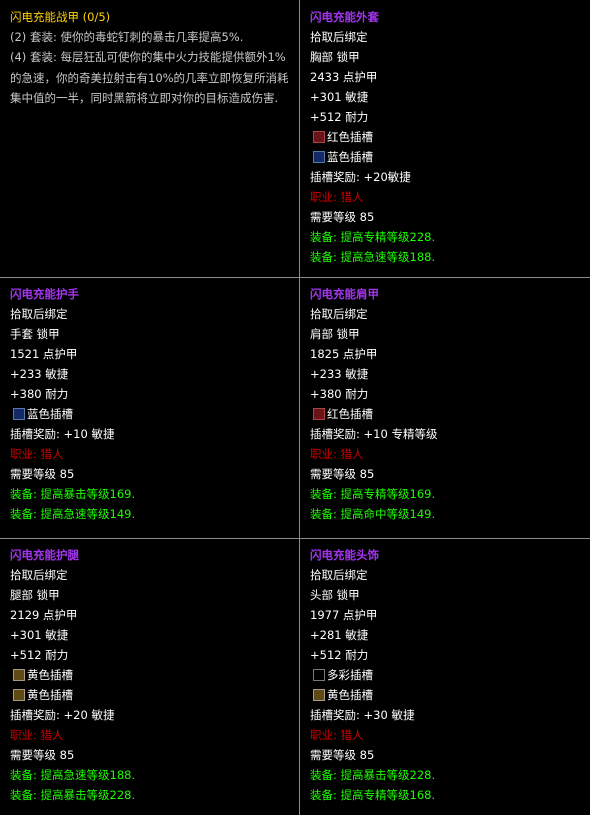 This screenshot has width=590, height=815. What do you see at coordinates (373, 514) in the screenshot?
I see `equip-effect: 装备: 提高命中等级149.` at bounding box center [373, 514].